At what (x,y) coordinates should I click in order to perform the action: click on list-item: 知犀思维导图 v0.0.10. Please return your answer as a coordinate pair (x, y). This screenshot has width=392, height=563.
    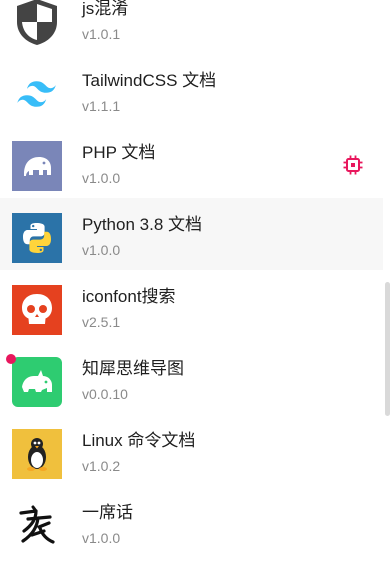
    Looking at the image, I should click on (191, 378).